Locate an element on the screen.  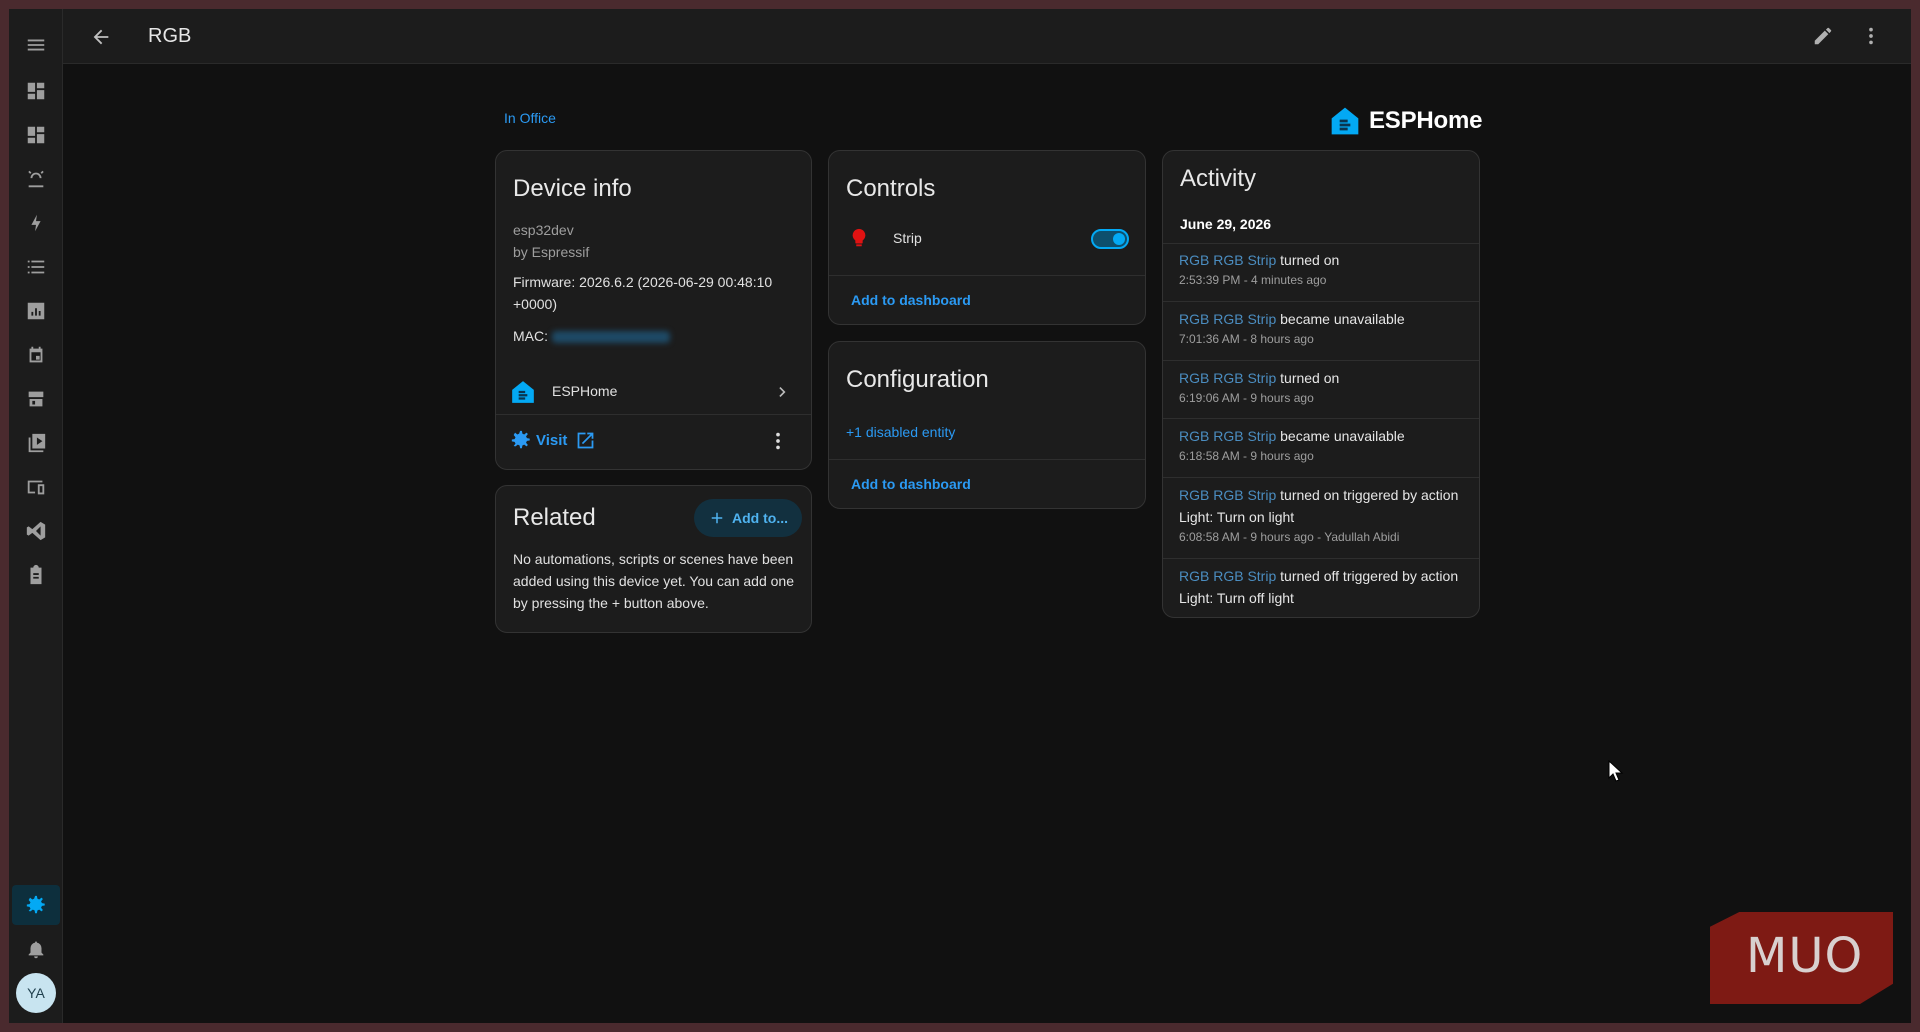
visit-label: Visit is located at coordinates (552, 440).